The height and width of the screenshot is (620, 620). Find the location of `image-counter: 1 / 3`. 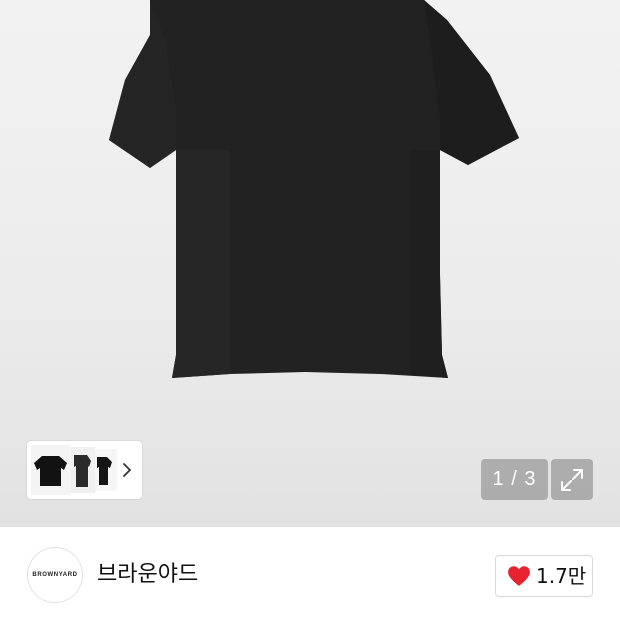

image-counter: 1 / 3 is located at coordinates (514, 479).